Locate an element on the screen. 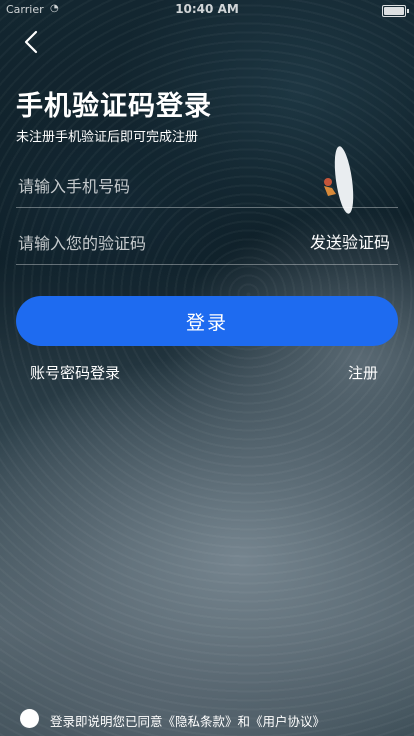  page-title: 手机验证码登录 is located at coordinates (114, 106).